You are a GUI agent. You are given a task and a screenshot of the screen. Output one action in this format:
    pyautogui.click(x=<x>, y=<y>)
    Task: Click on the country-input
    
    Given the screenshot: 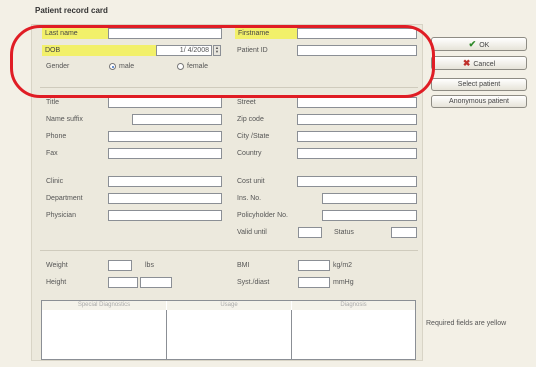 What is the action you would take?
    pyautogui.click(x=357, y=153)
    